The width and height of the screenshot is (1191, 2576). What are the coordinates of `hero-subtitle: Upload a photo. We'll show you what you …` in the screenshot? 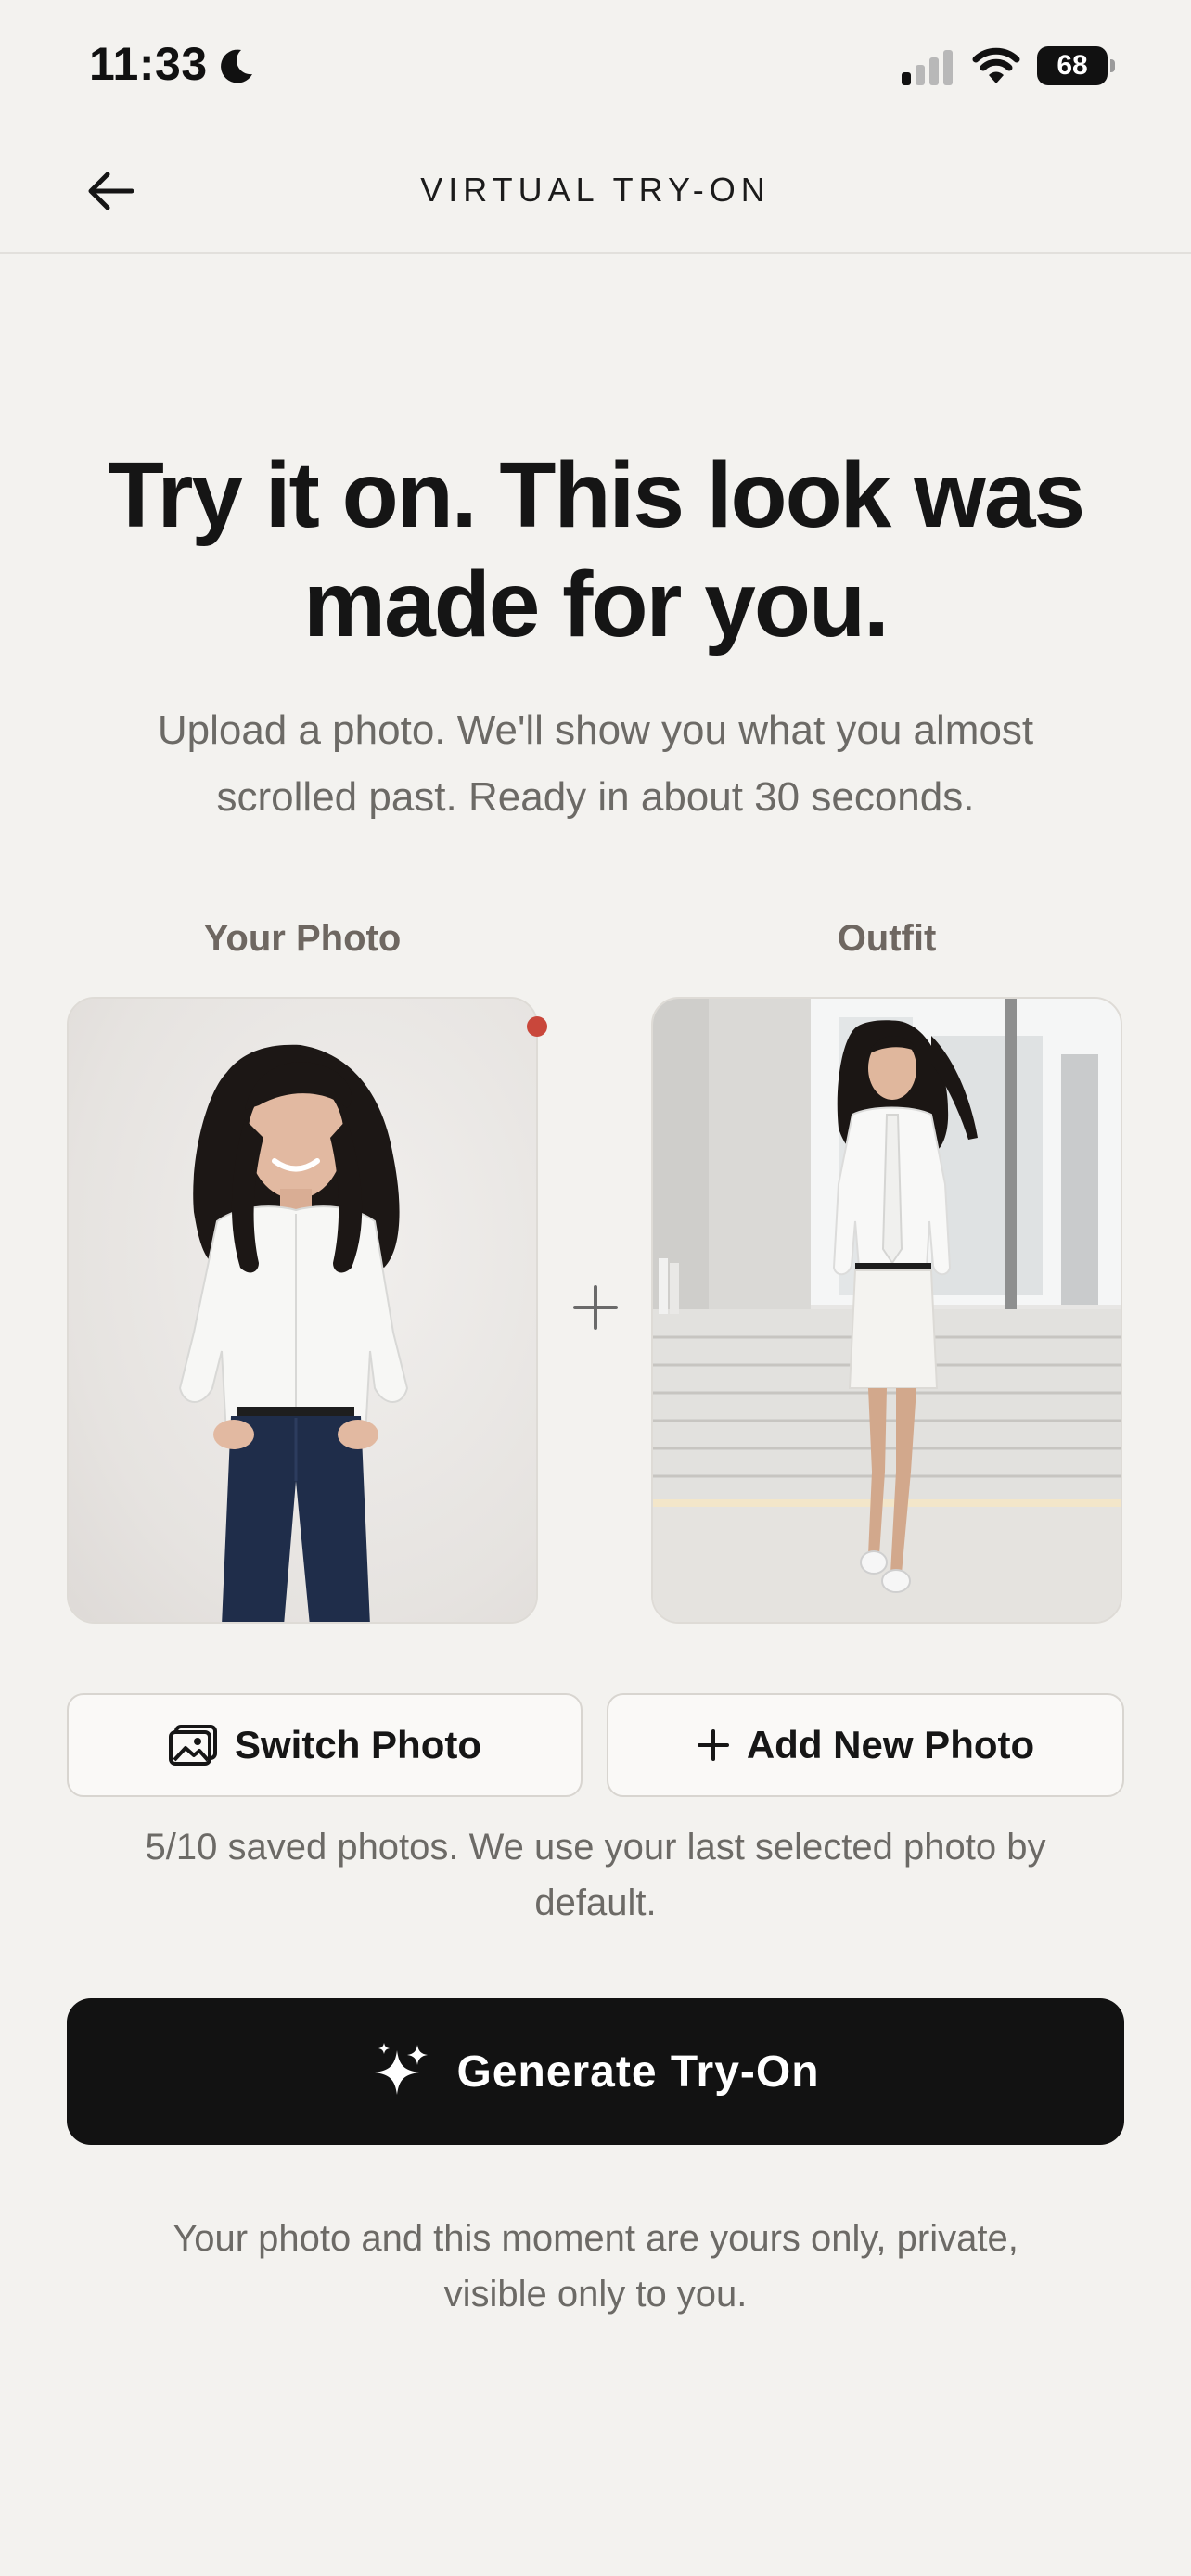 It's located at (595, 764).